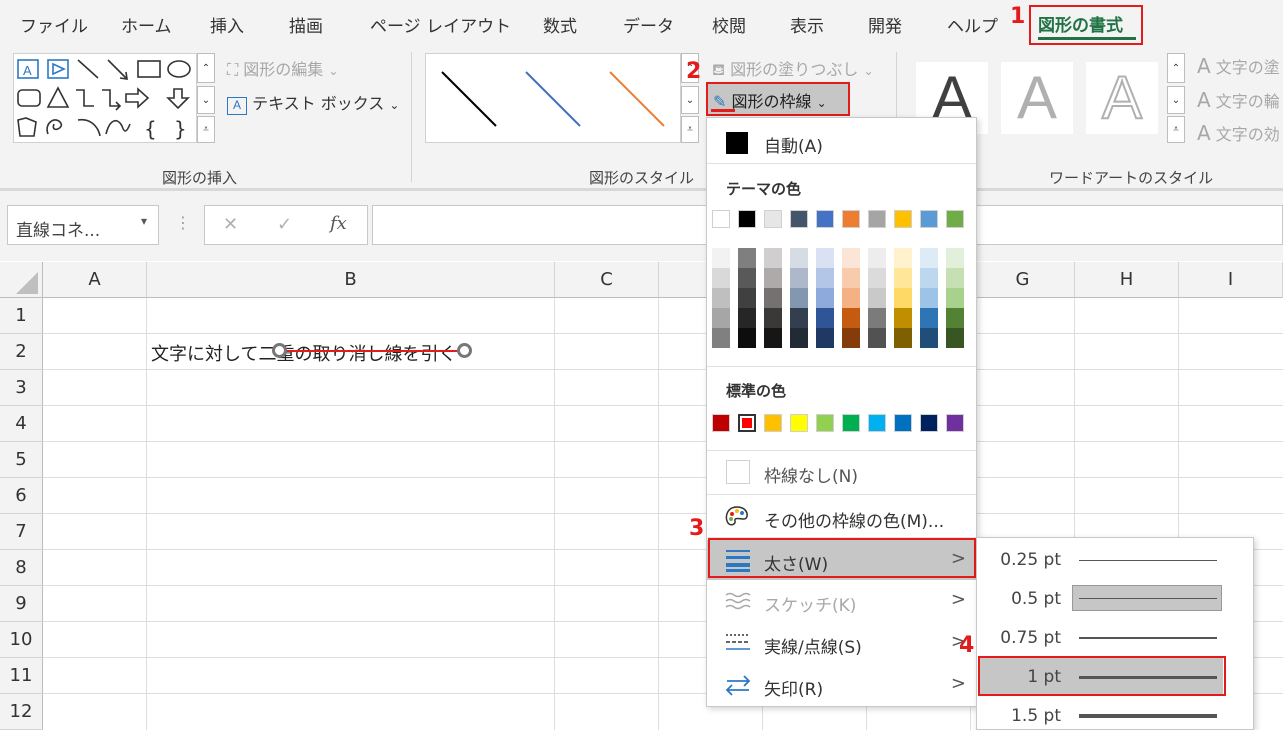 The height and width of the screenshot is (730, 1283). What do you see at coordinates (21, 280) in the screenshot?
I see `select-all-corner` at bounding box center [21, 280].